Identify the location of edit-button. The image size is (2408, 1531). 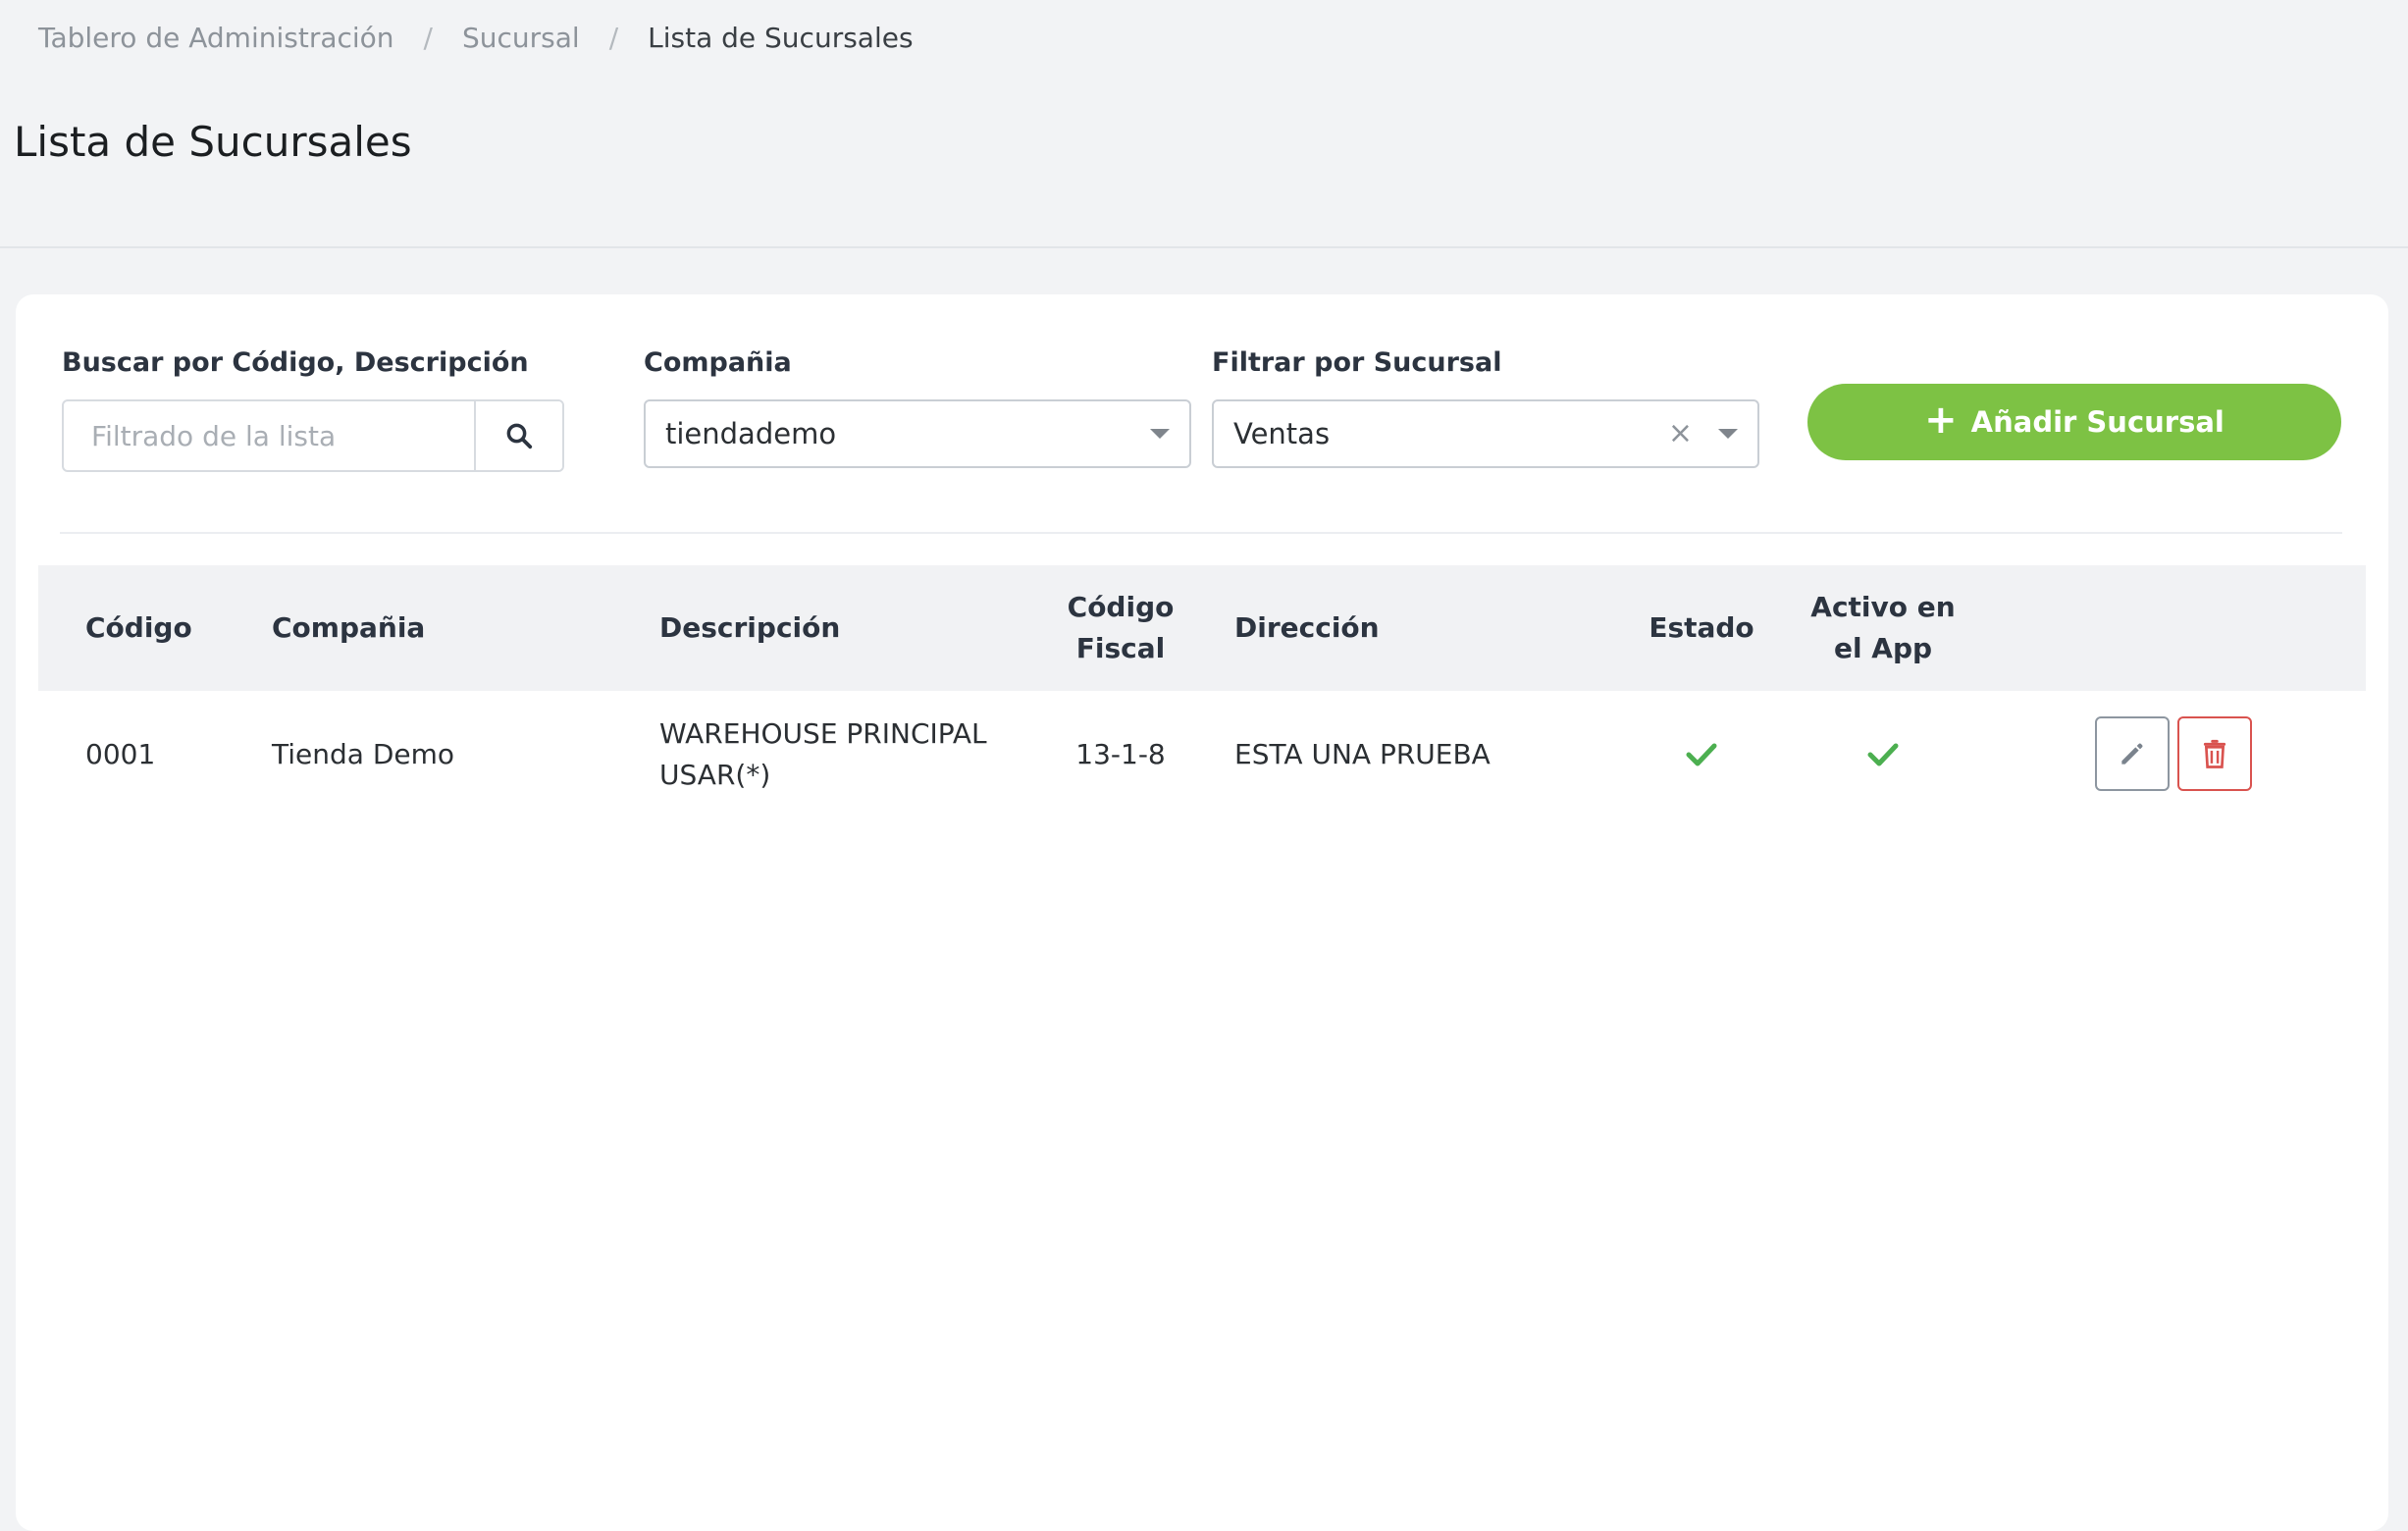
(2132, 753).